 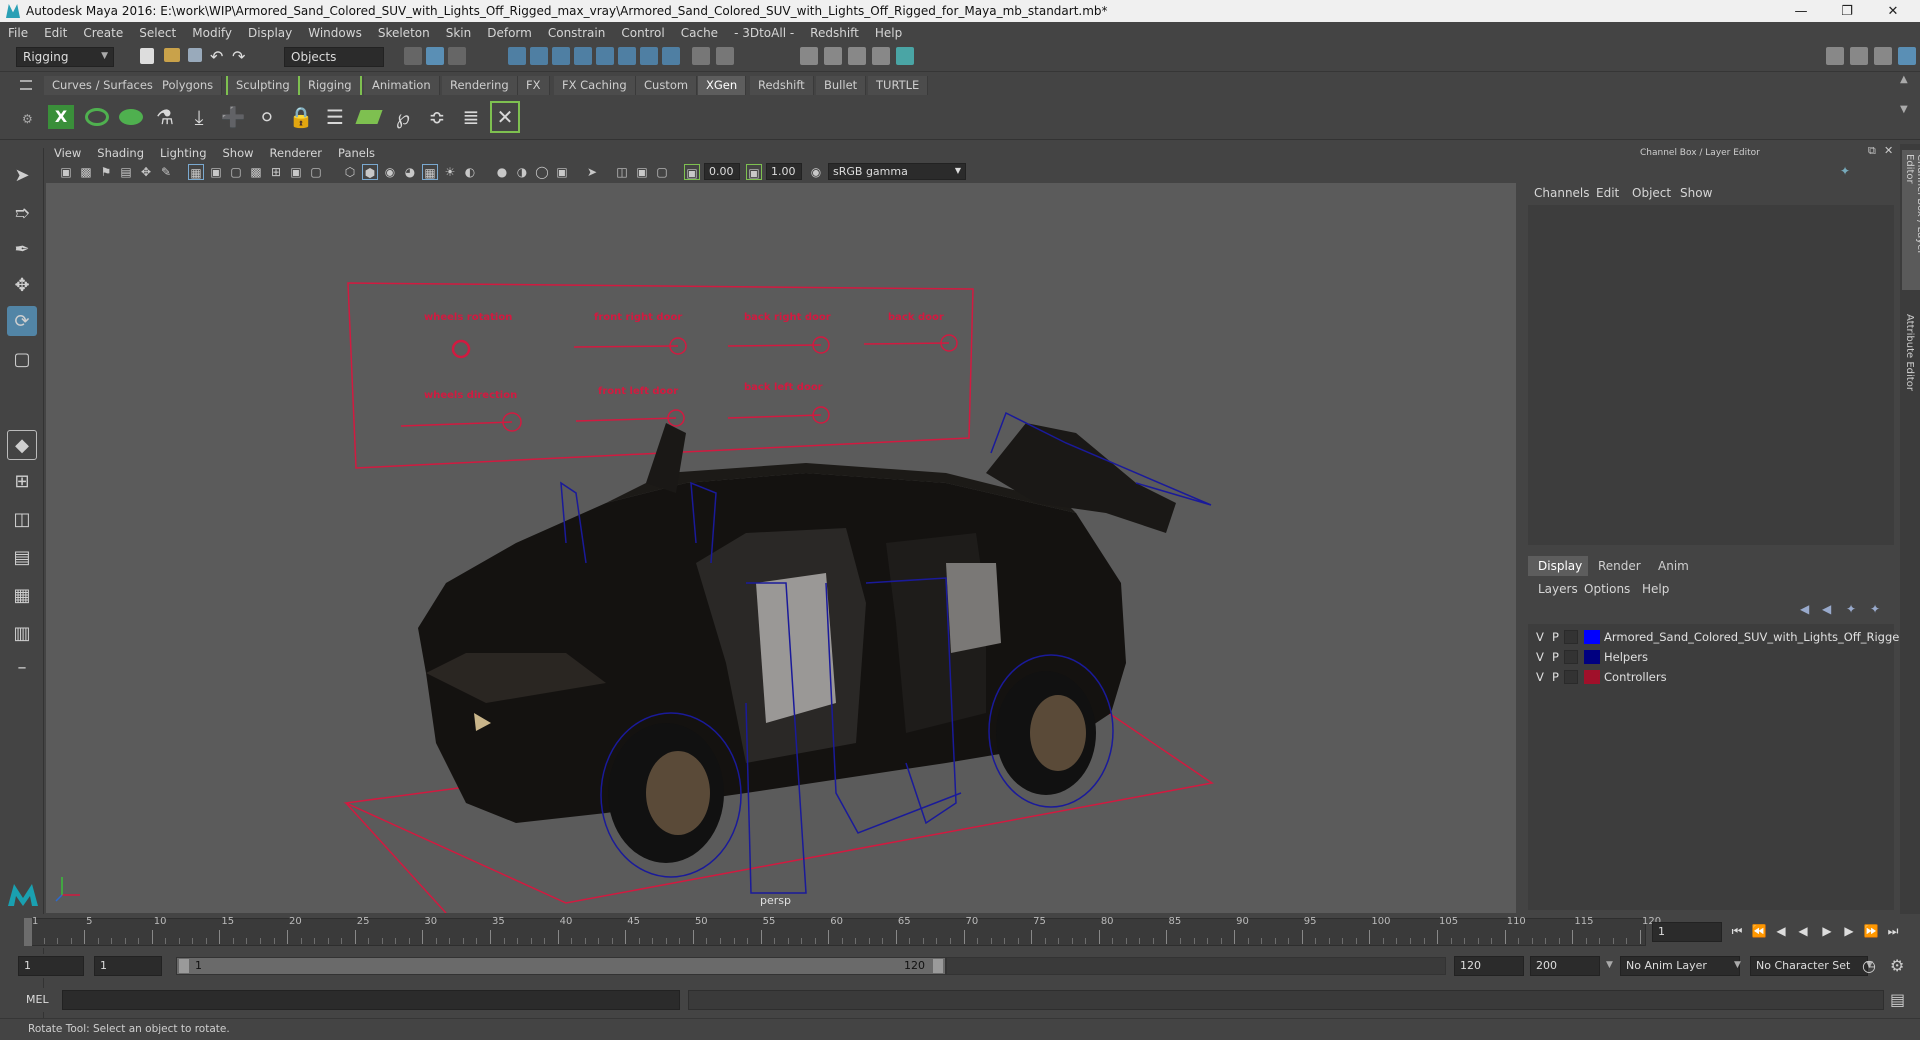 I want to click on film-gate-icon: ▣, so click(x=216, y=172).